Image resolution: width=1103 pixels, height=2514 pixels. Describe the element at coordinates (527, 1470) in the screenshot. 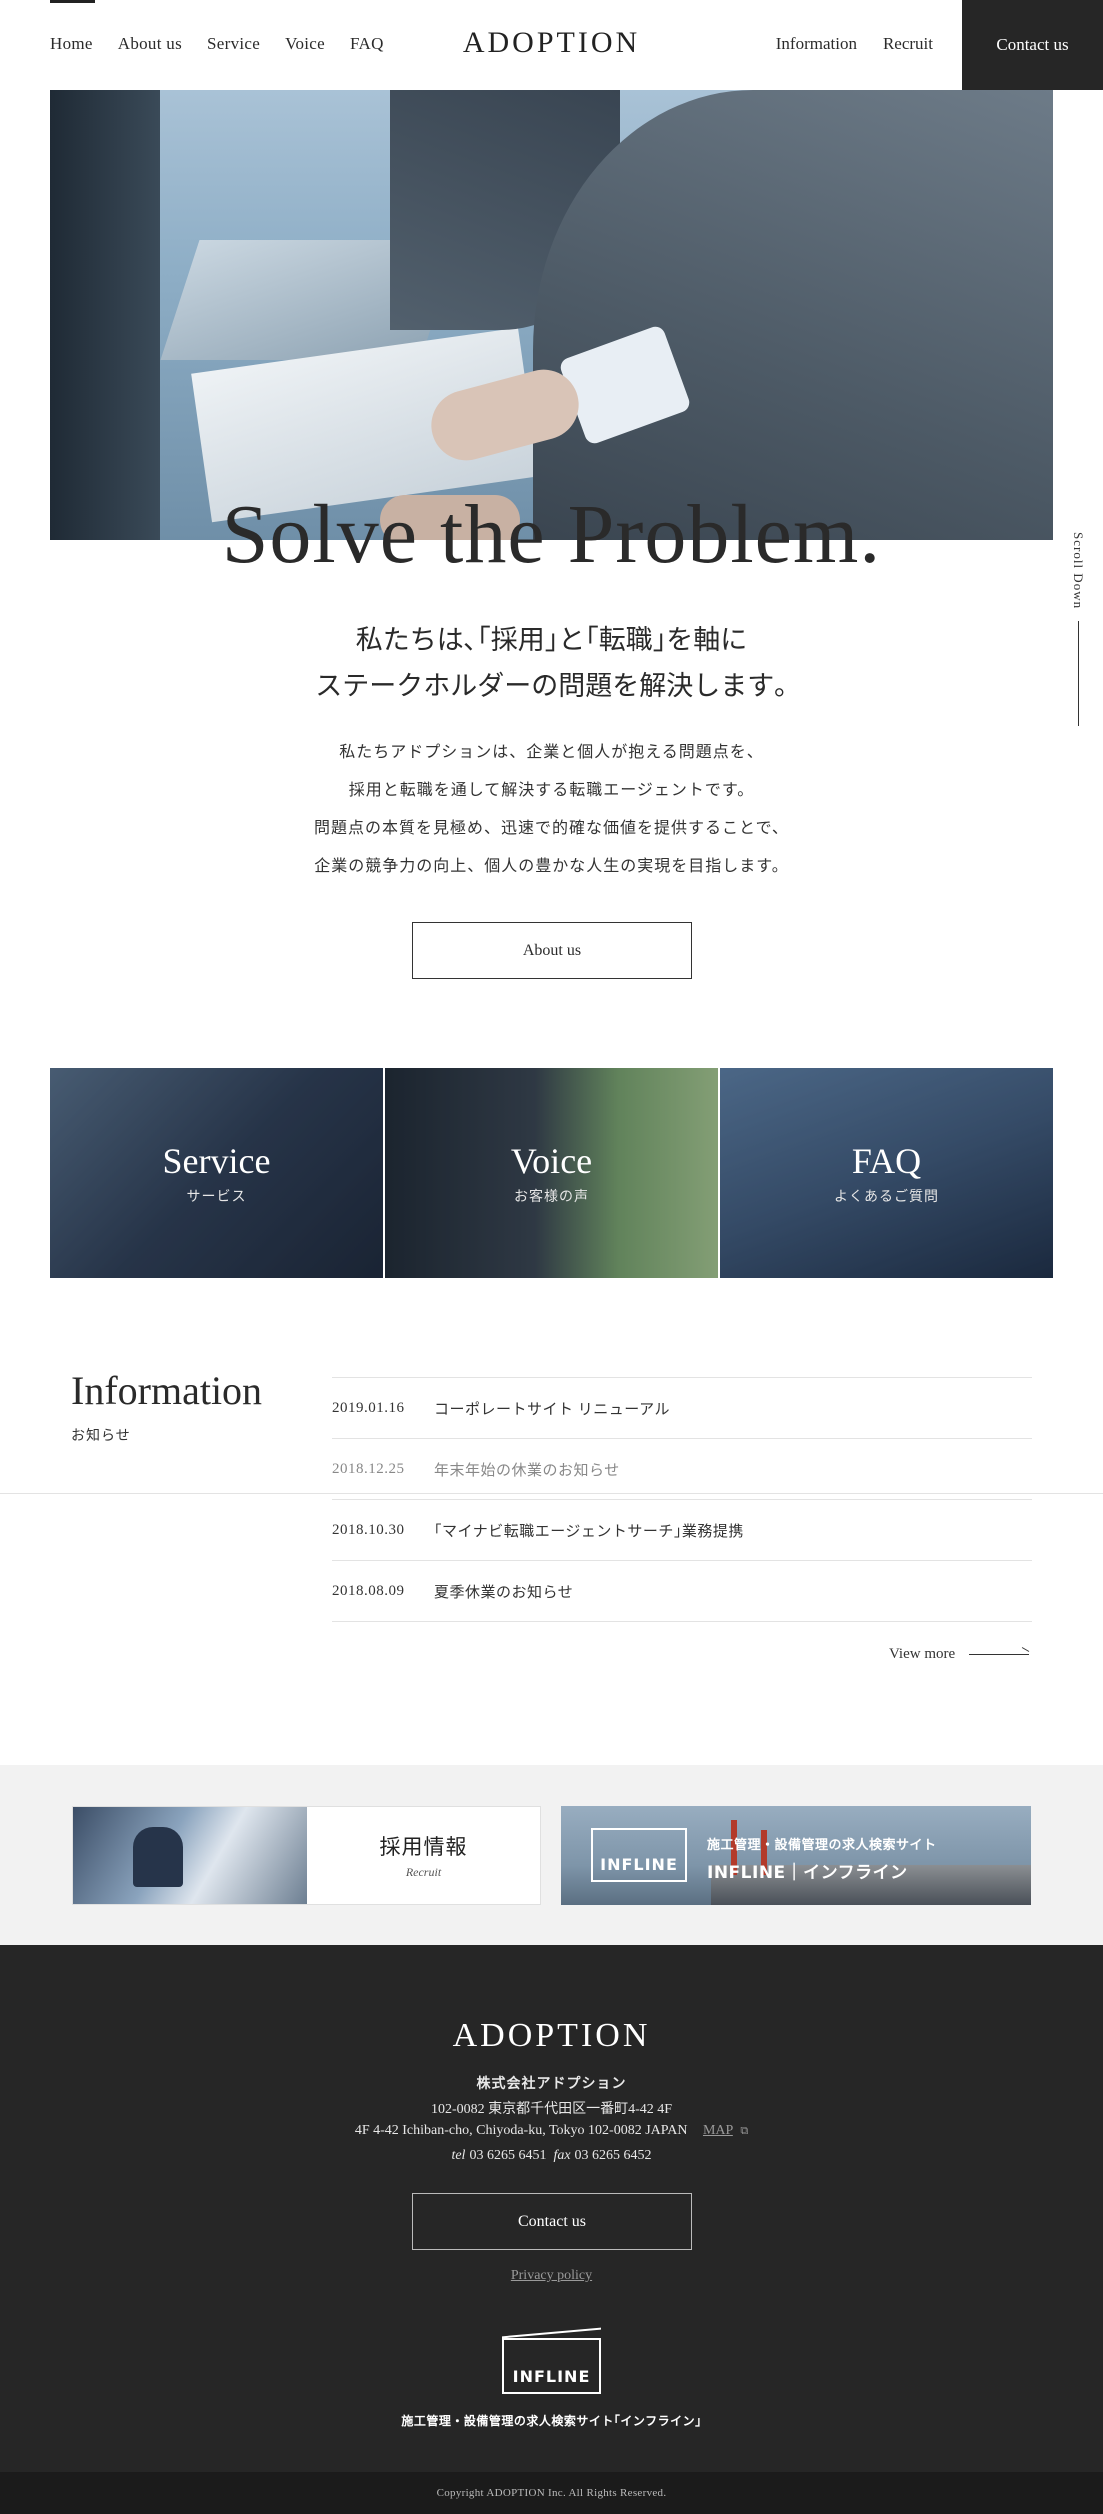

I see `news-title: 年末年始の休業のお知らせ` at that location.